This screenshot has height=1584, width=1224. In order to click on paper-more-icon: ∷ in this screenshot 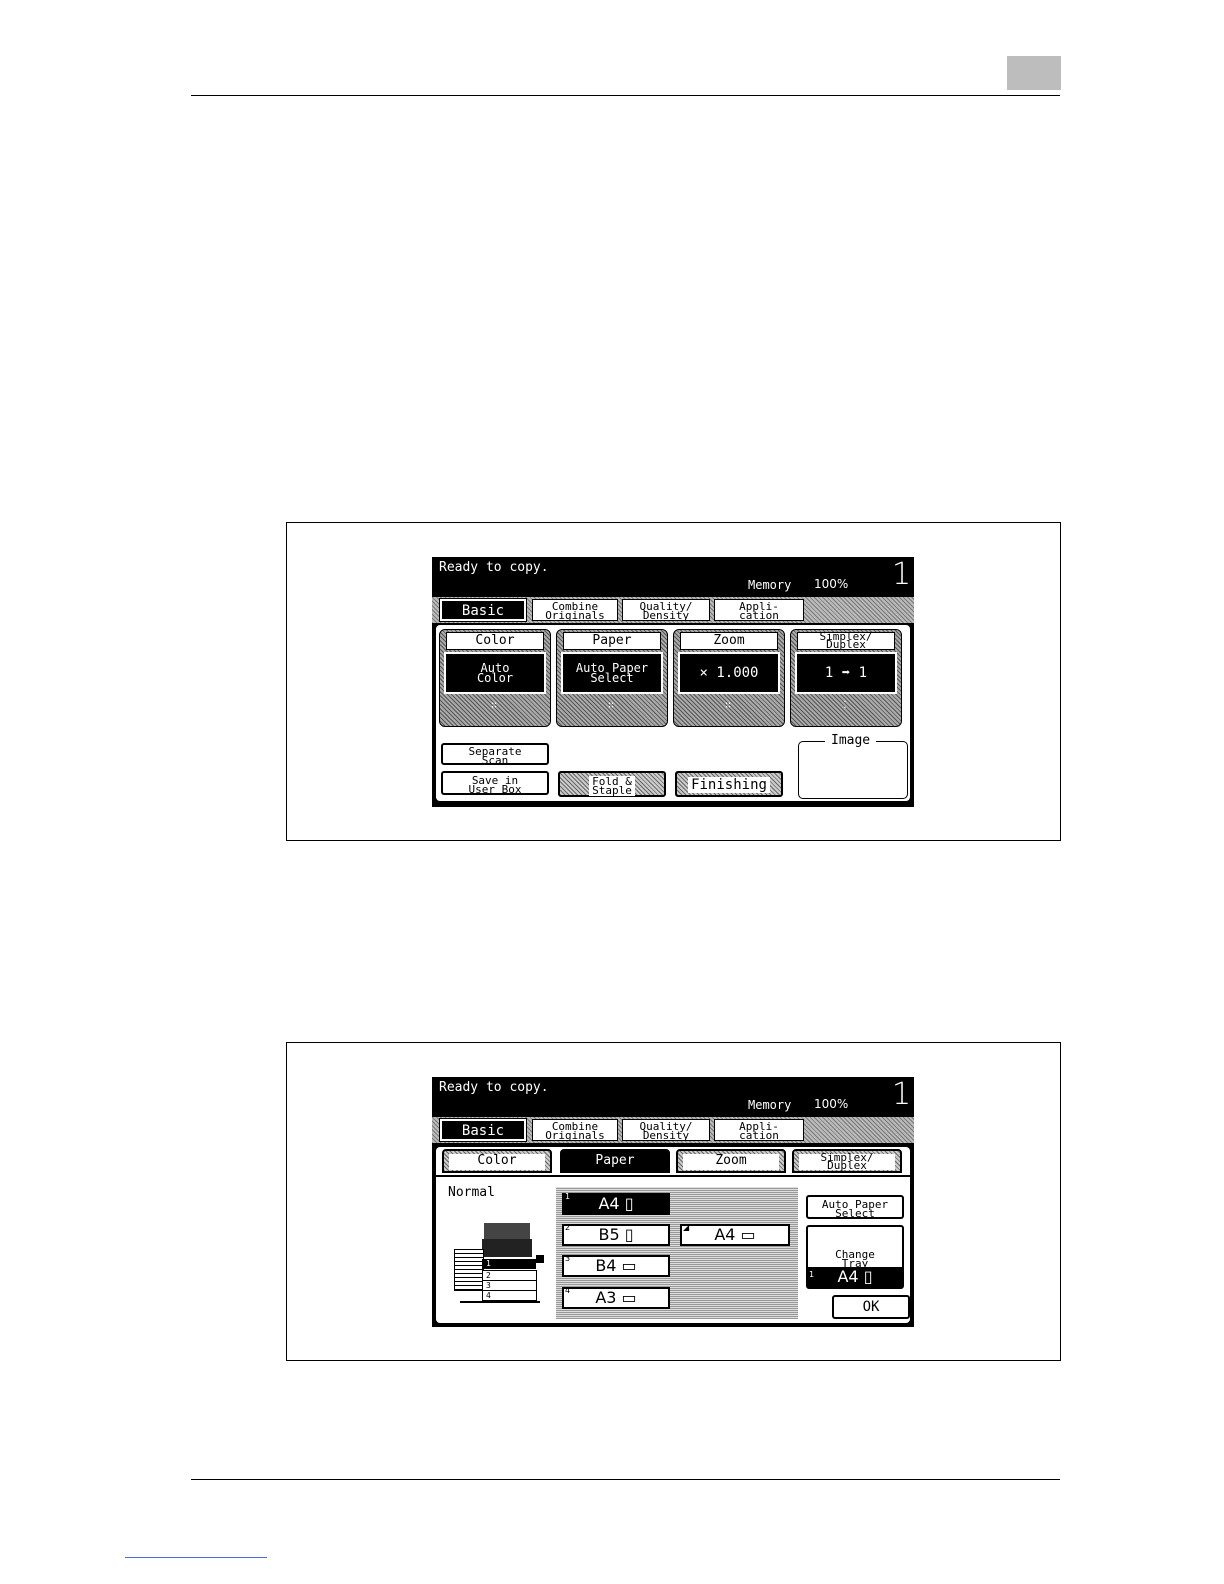, I will do `click(612, 705)`.